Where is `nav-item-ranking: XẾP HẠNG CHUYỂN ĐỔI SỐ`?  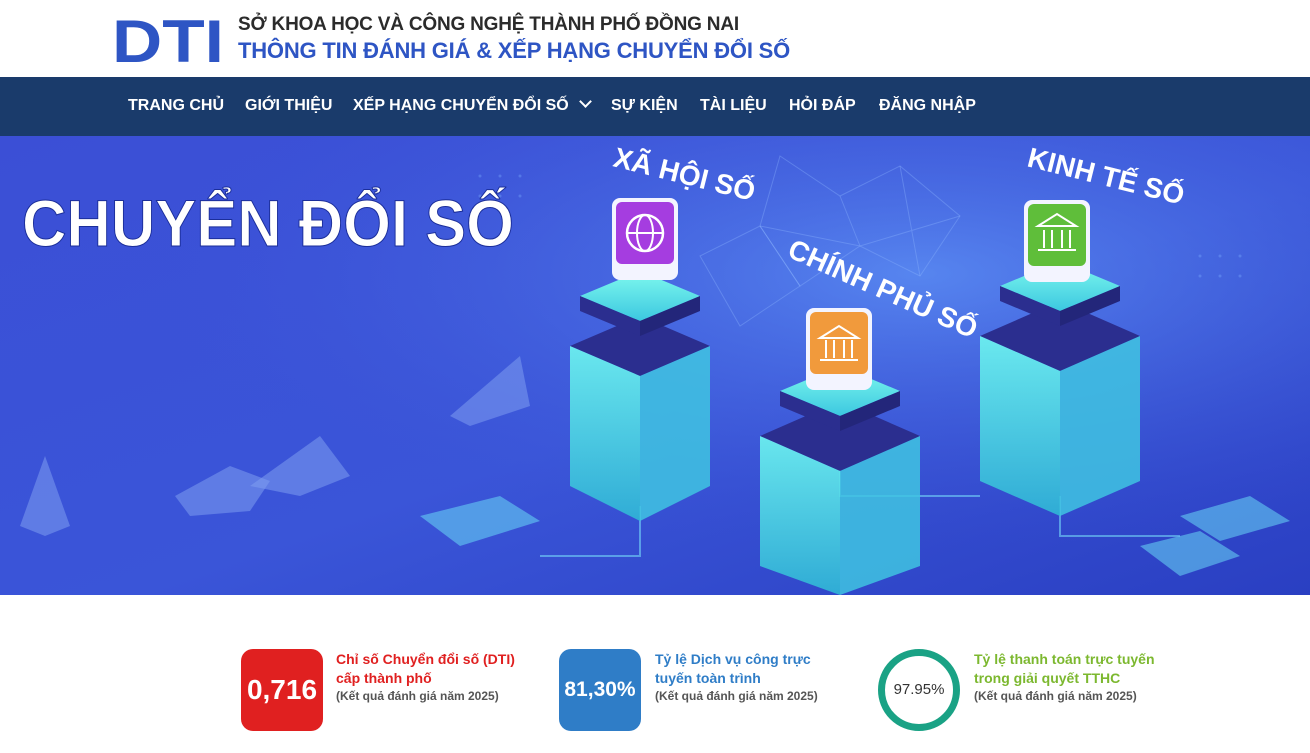
nav-item-ranking: XẾP HẠNG CHUYỂN ĐỔI SỐ is located at coordinates (472, 106).